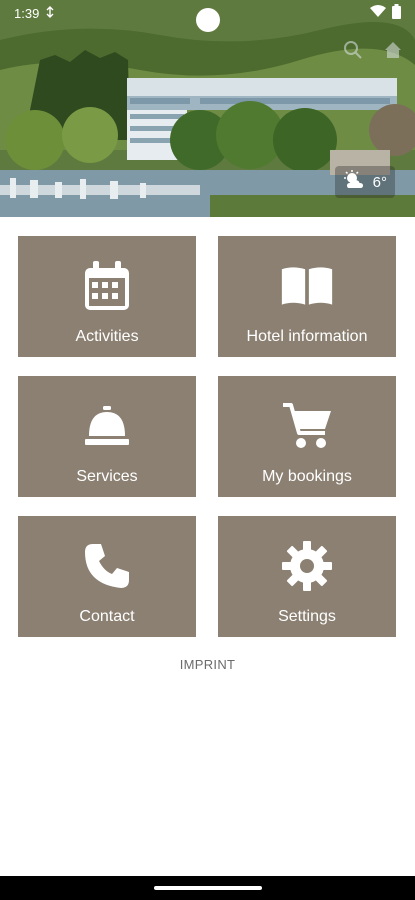 Image resolution: width=415 pixels, height=900 pixels. I want to click on tile-hotel-information: Hotel information, so click(307, 296).